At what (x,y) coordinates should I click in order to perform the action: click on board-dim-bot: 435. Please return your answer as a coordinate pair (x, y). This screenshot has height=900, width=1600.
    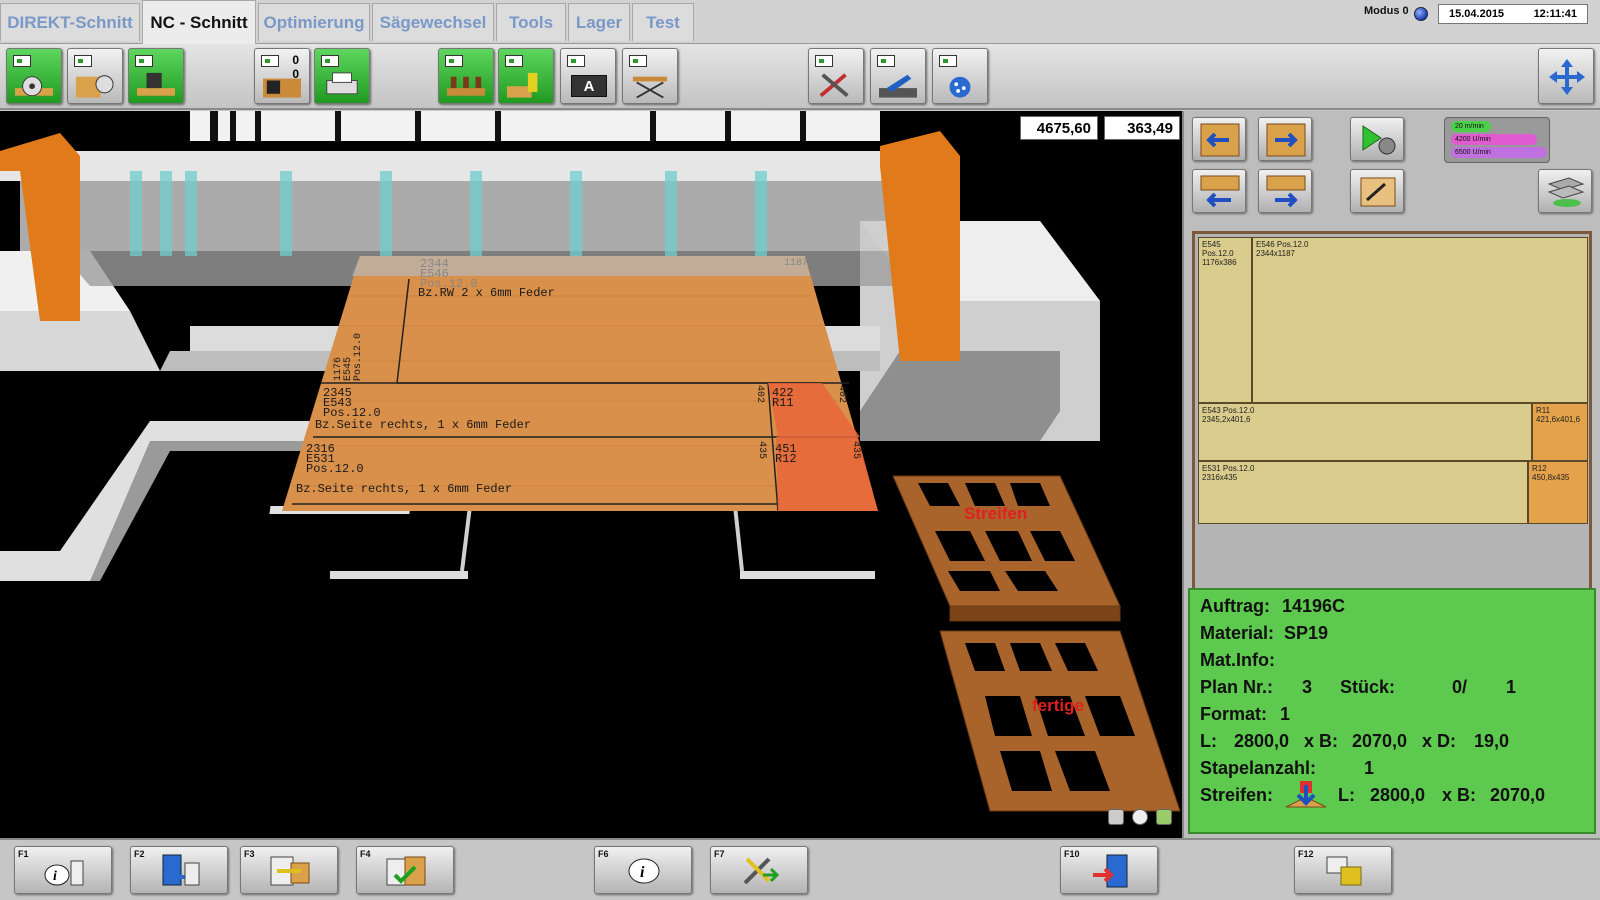
    Looking at the image, I should click on (762, 450).